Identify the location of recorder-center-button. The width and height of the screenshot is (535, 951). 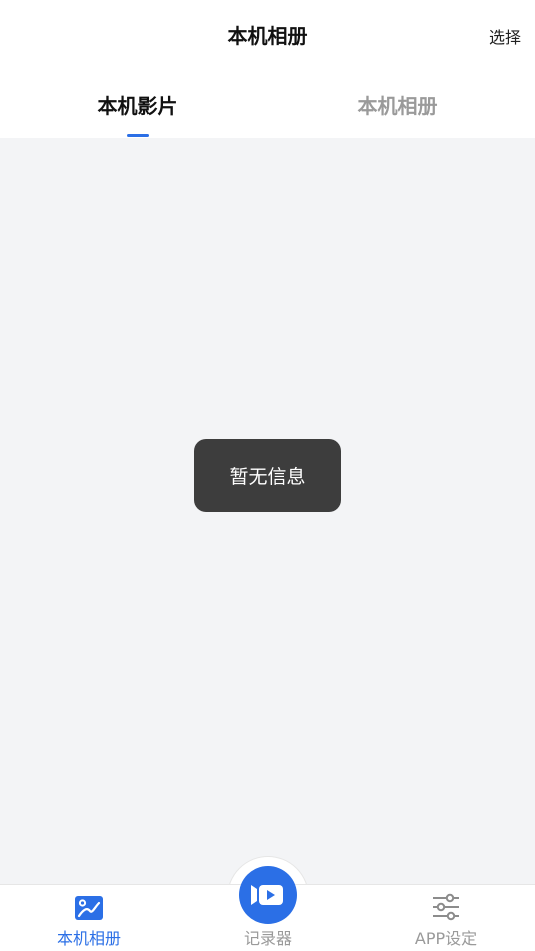
(268, 895).